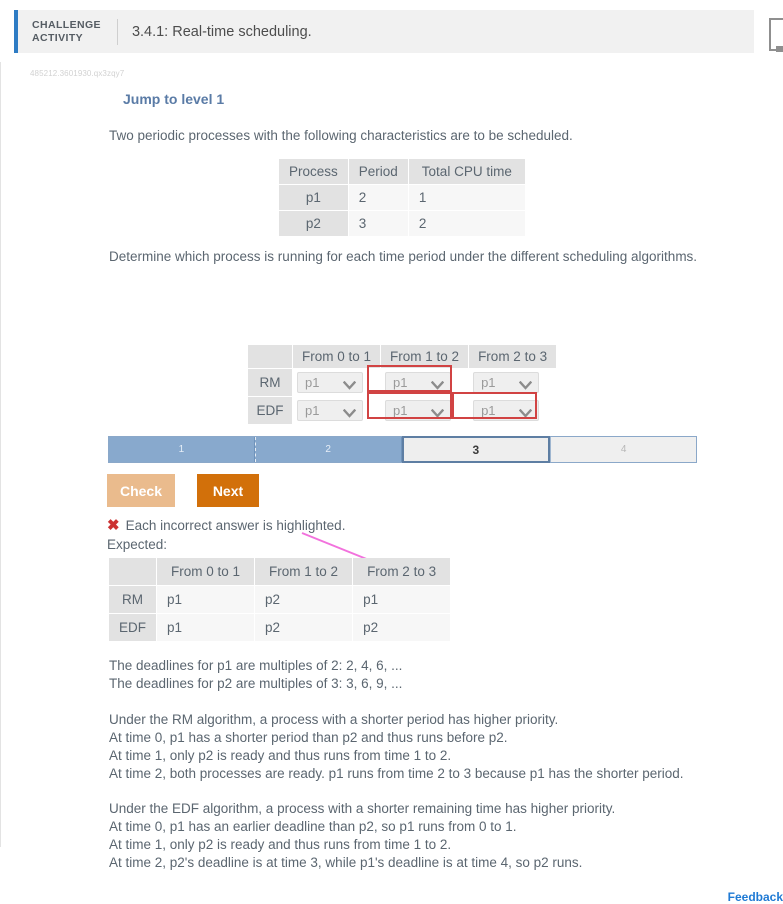  What do you see at coordinates (304, 627) in the screenshot?
I see `expected-cell-edf-1to2: p2` at bounding box center [304, 627].